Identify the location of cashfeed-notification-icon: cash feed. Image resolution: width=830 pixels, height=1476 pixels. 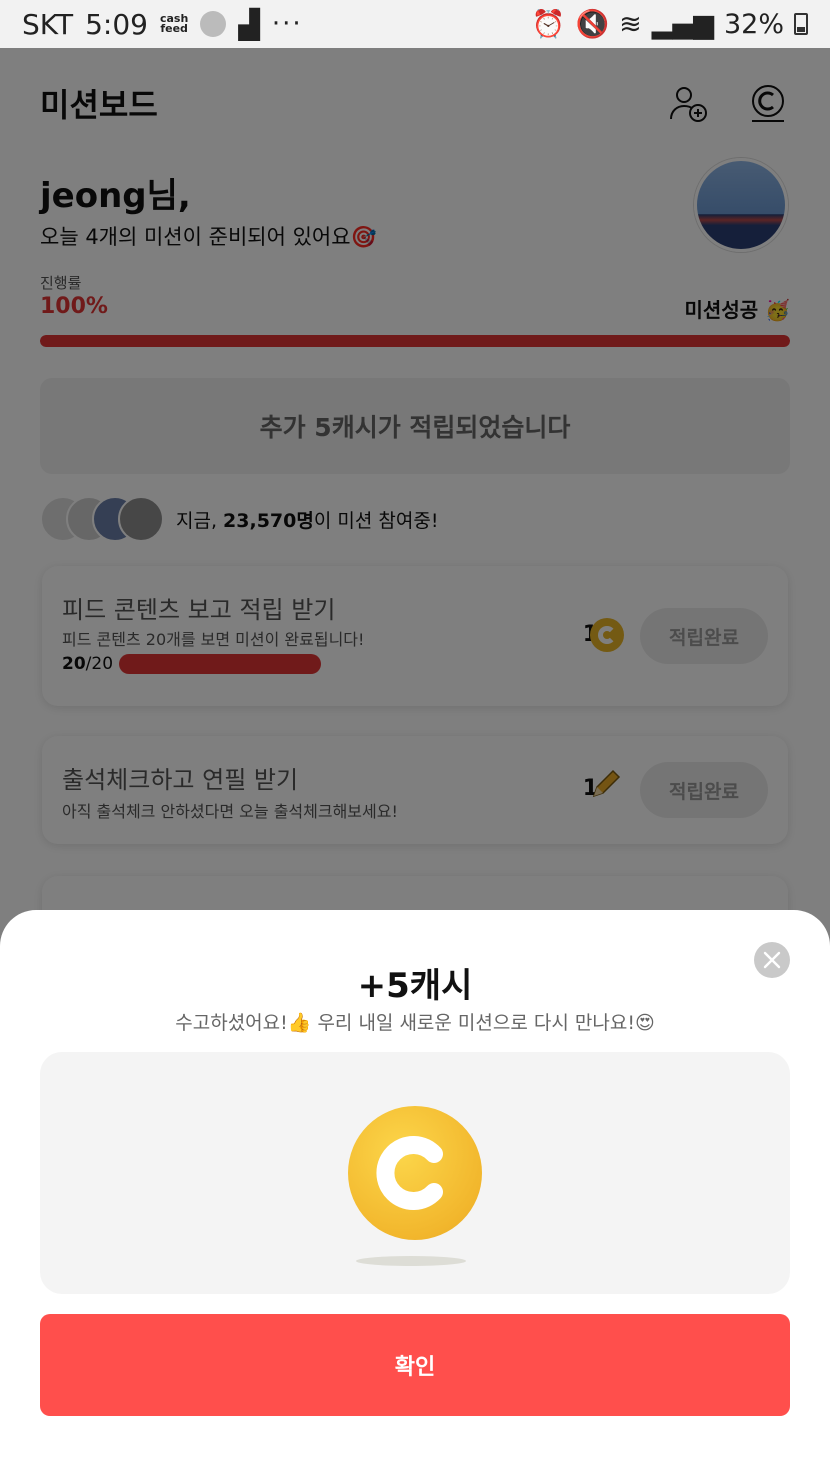
(174, 23).